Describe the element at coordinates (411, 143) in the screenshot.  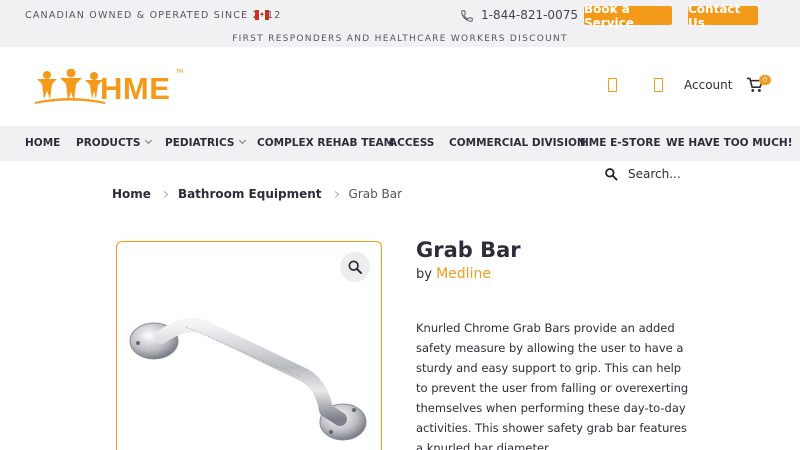
I see `nav-access: ACCESS` at that location.